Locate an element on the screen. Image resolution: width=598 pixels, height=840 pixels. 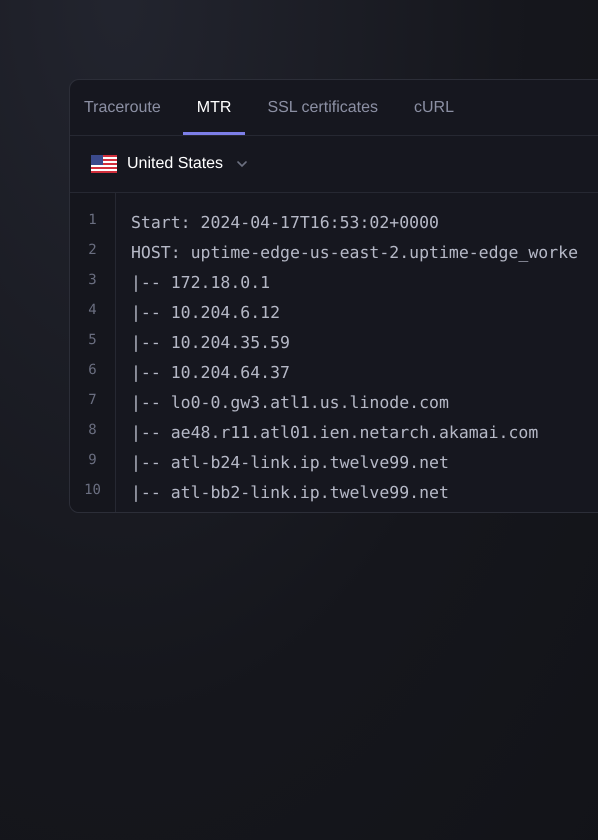
code-line: |-- lo0-0.gw3.atl1.us.linode.com is located at coordinates (290, 402).